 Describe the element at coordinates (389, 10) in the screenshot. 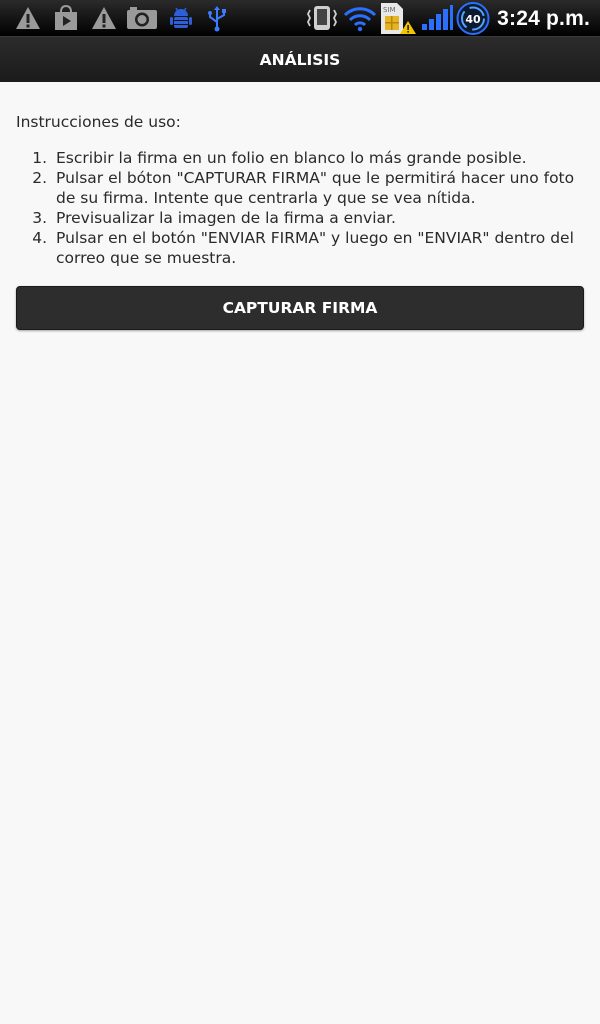

I see `sim-label: SIM` at that location.